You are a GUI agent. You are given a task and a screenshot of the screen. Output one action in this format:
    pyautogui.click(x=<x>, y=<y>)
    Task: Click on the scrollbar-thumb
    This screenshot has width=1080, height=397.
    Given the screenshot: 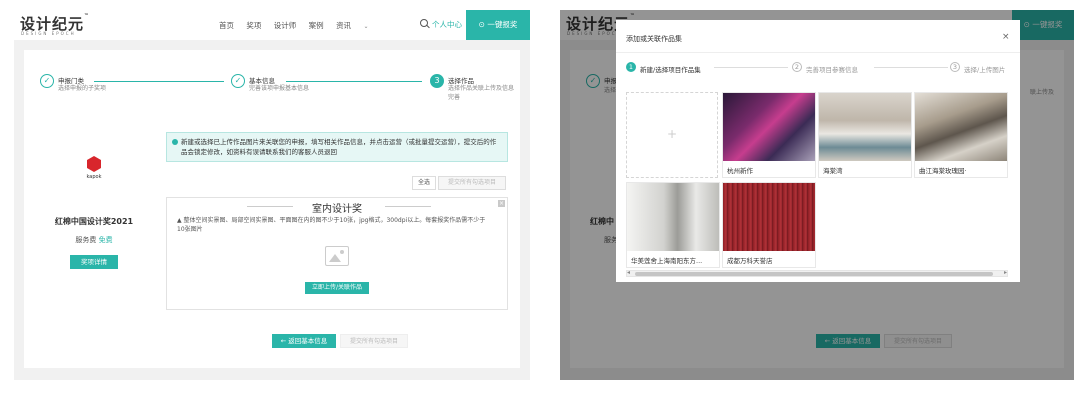 What is the action you would take?
    pyautogui.click(x=814, y=274)
    